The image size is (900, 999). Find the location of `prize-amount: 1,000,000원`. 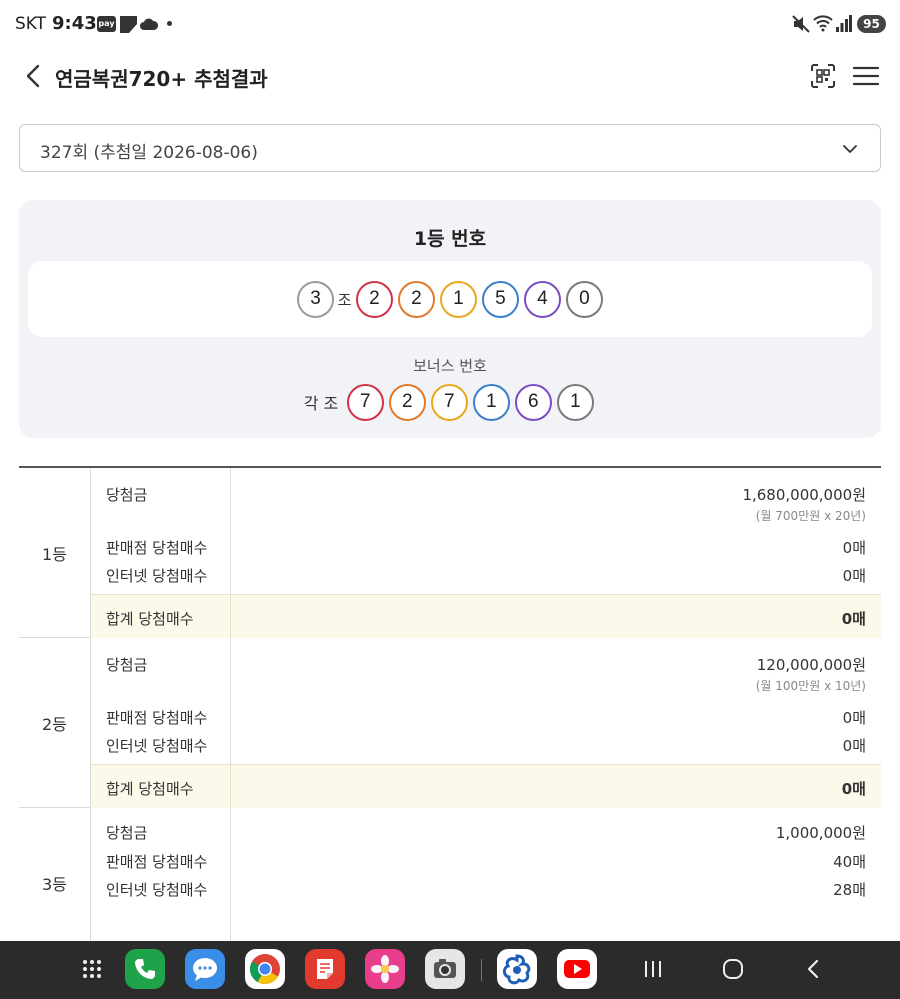

prize-amount: 1,000,000원 is located at coordinates (820, 833).